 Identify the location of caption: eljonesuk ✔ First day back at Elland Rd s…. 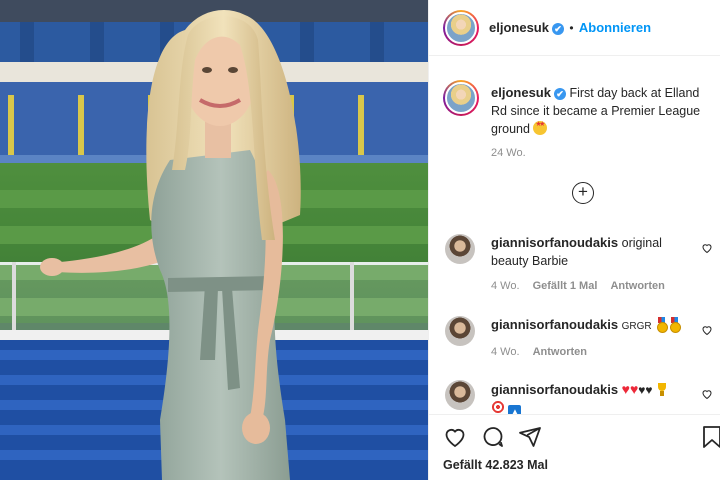
(600, 111).